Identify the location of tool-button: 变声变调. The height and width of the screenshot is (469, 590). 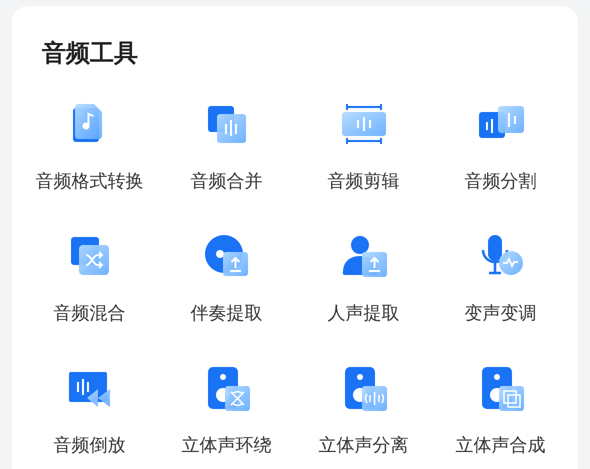
(500, 279).